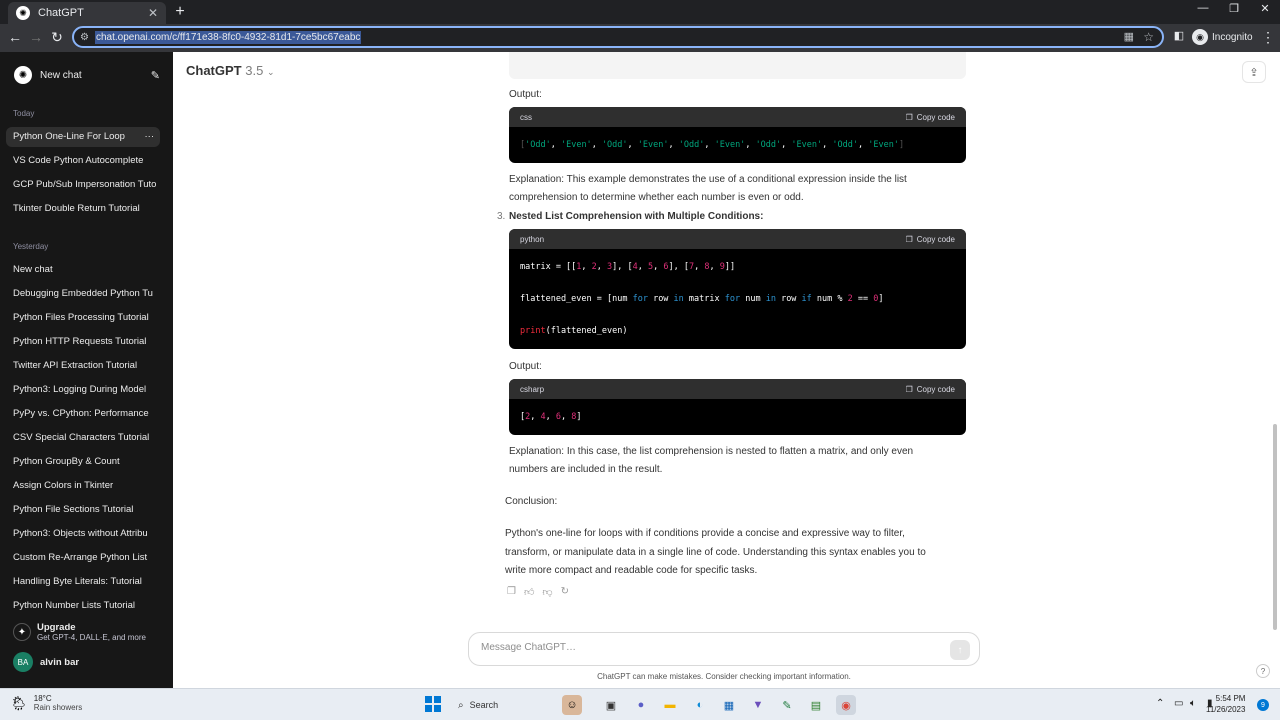  Describe the element at coordinates (1265, 8) in the screenshot. I see `window-close-icon: ✕` at that location.